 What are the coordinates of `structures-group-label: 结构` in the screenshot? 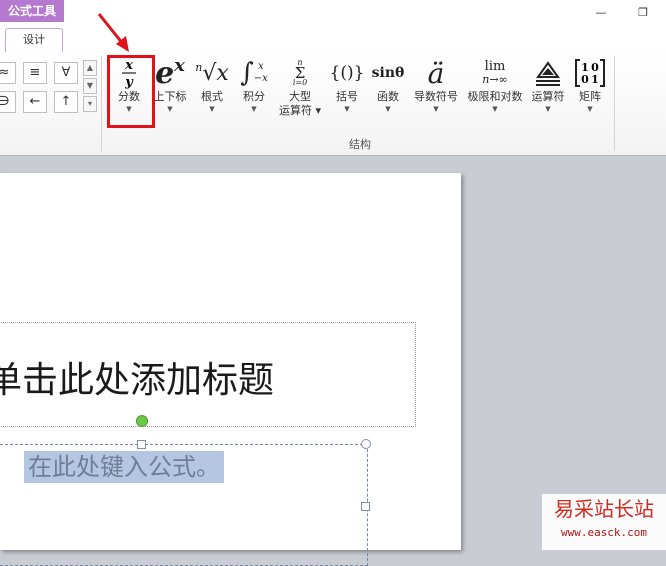 It's located at (360, 144).